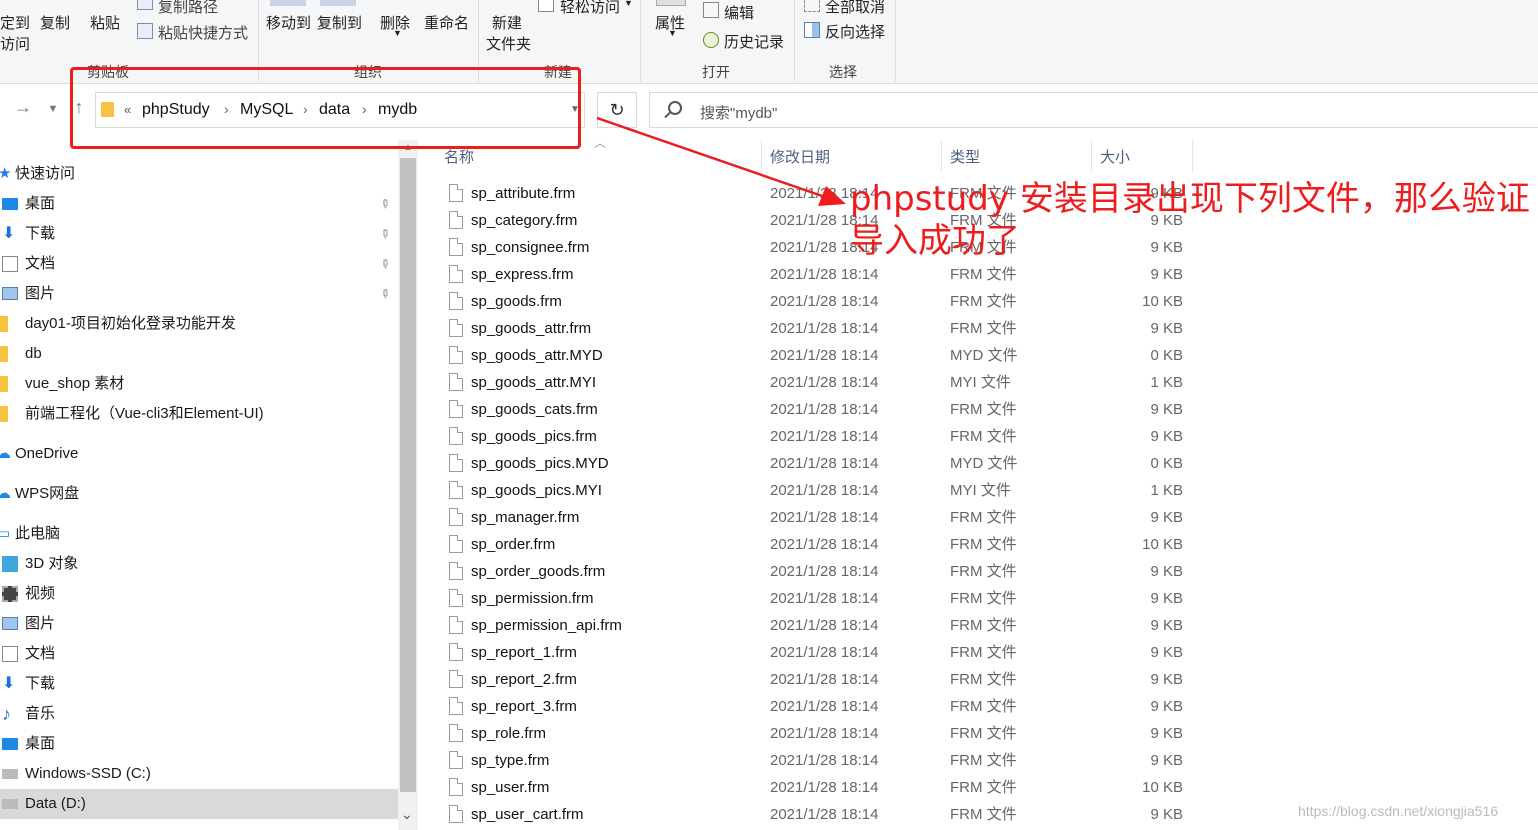 The width and height of the screenshot is (1538, 830). I want to click on annotation-line-1: phpstudy 安装目录出现下列文件，那么验证, so click(1190, 199).